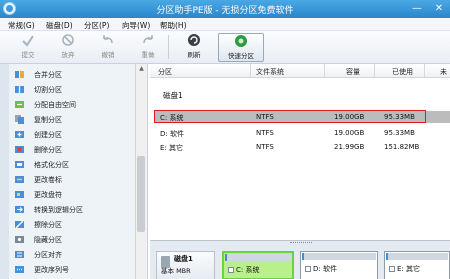  I want to click on cell-capacity: 19.00GB, so click(349, 133).